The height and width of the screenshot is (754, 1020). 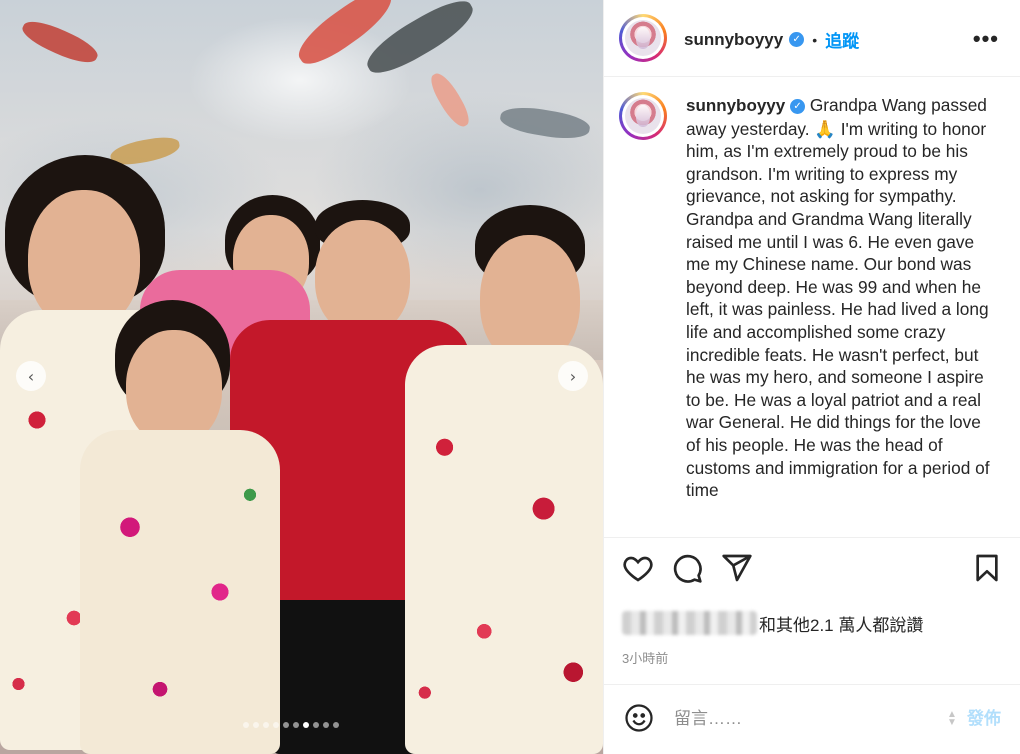 I want to click on post-timestamp: 3小時前, so click(x=645, y=657).